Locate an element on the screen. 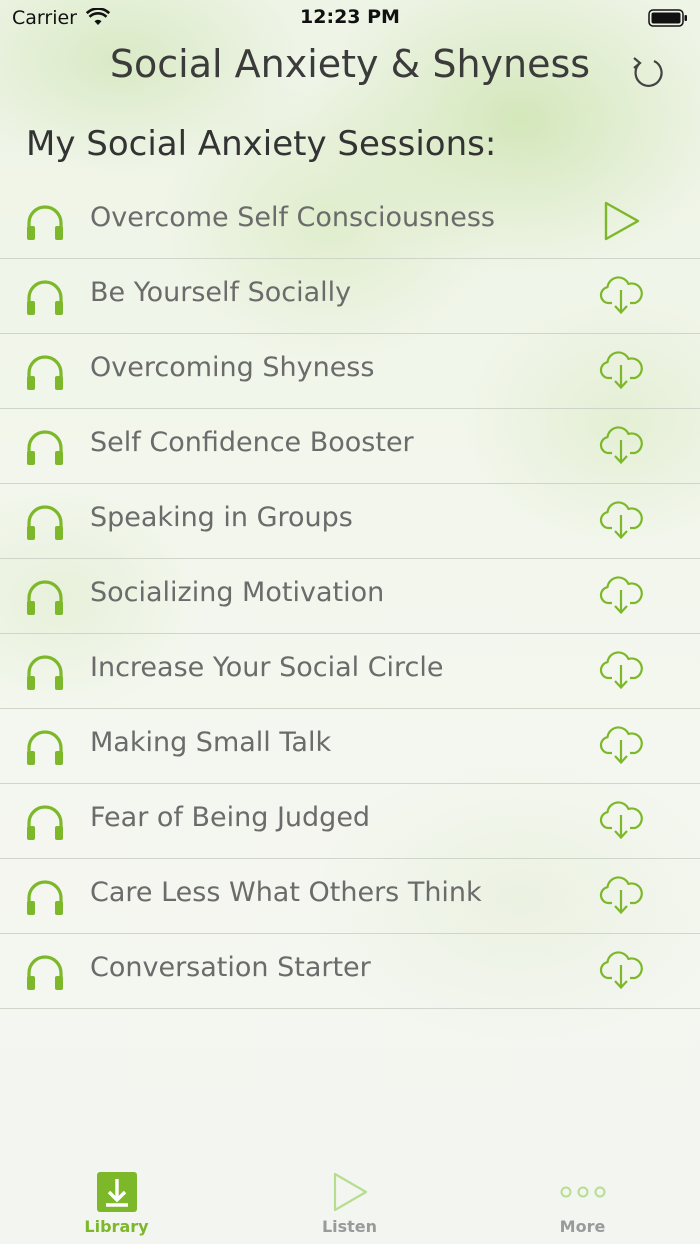 This screenshot has height=1244, width=700. status-bar: Carrier 12:23 PM is located at coordinates (350, 18).